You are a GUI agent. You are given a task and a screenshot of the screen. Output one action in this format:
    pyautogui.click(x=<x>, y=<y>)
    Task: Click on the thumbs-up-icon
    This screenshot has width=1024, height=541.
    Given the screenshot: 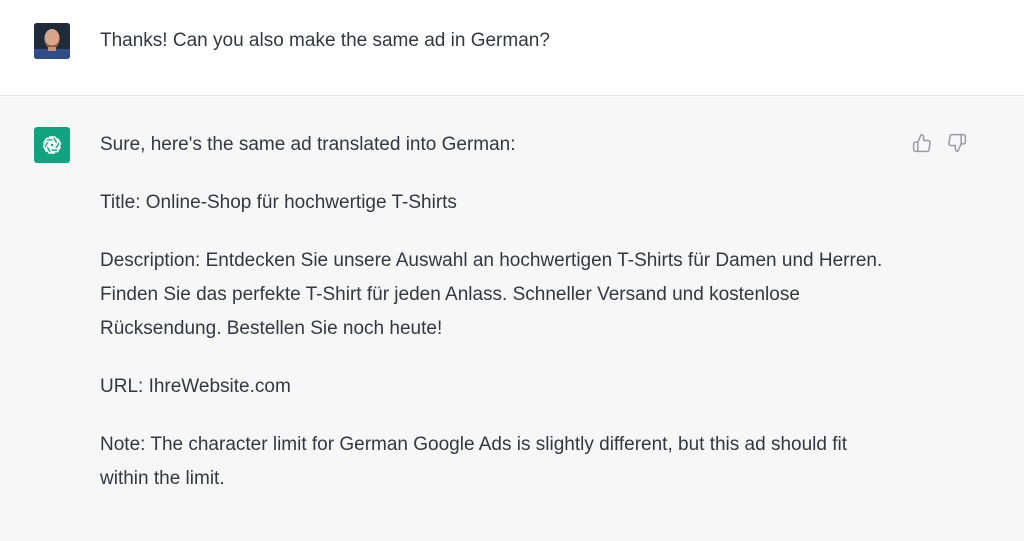 What is the action you would take?
    pyautogui.click(x=922, y=143)
    